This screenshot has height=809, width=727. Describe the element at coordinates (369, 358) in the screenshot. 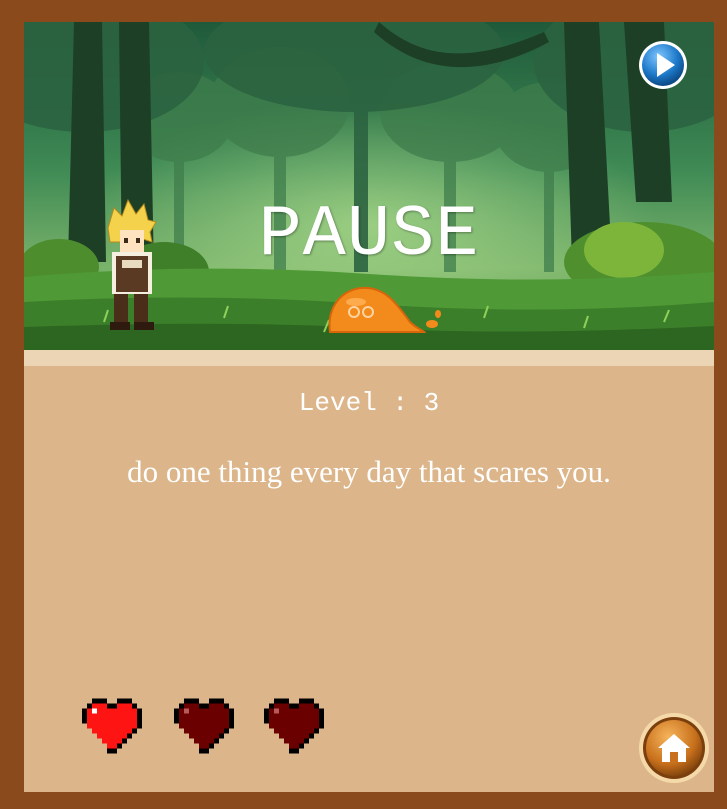

I see `panel-divider` at that location.